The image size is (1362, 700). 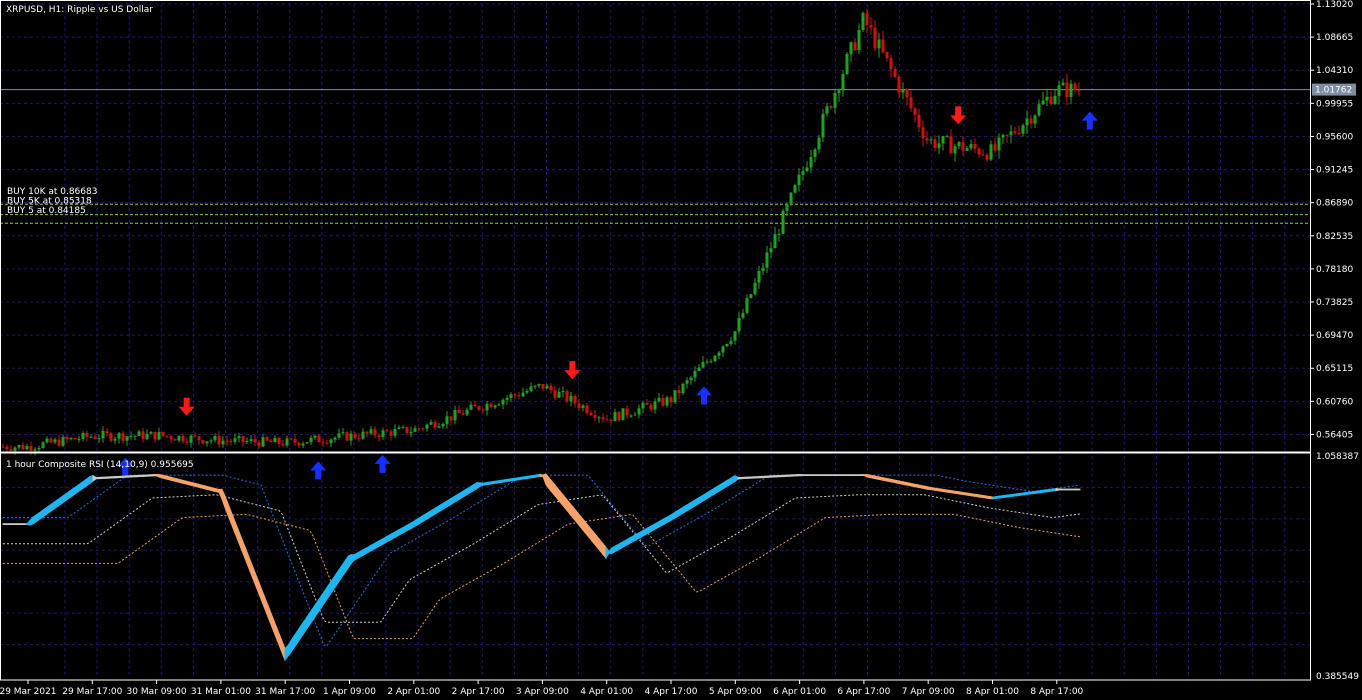 I want to click on time-axis-label: 5 Apr 09:00, so click(x=735, y=692).